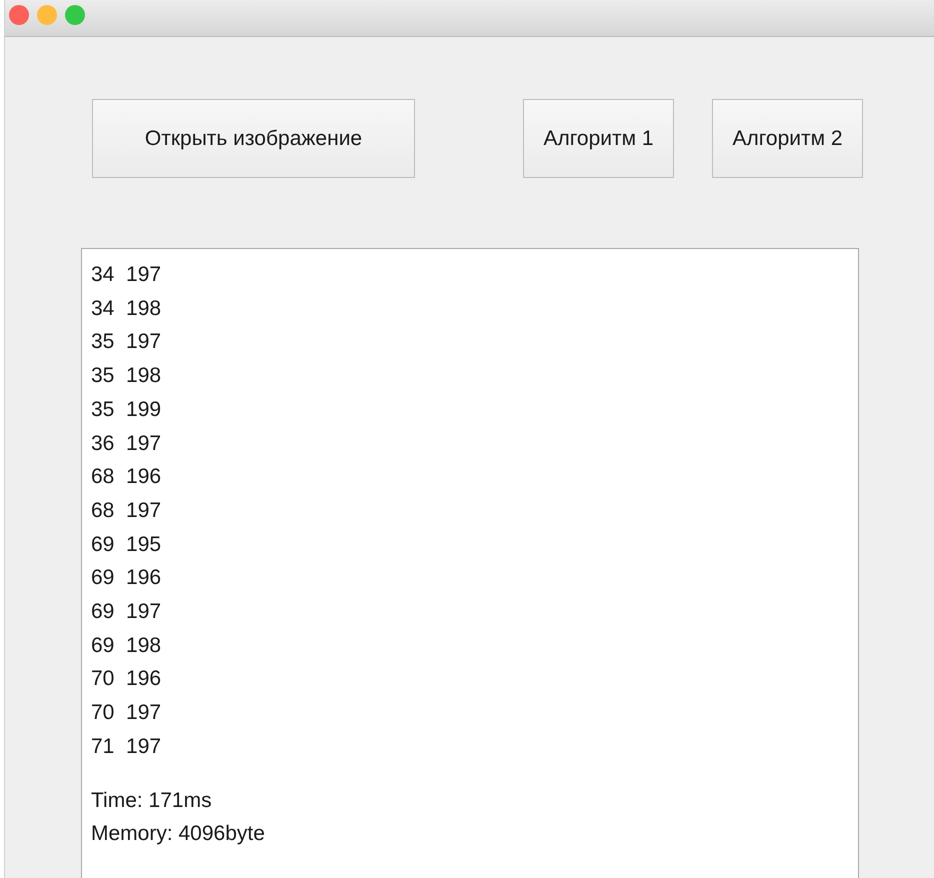  What do you see at coordinates (126, 578) in the screenshot?
I see `output-line: 69 196` at bounding box center [126, 578].